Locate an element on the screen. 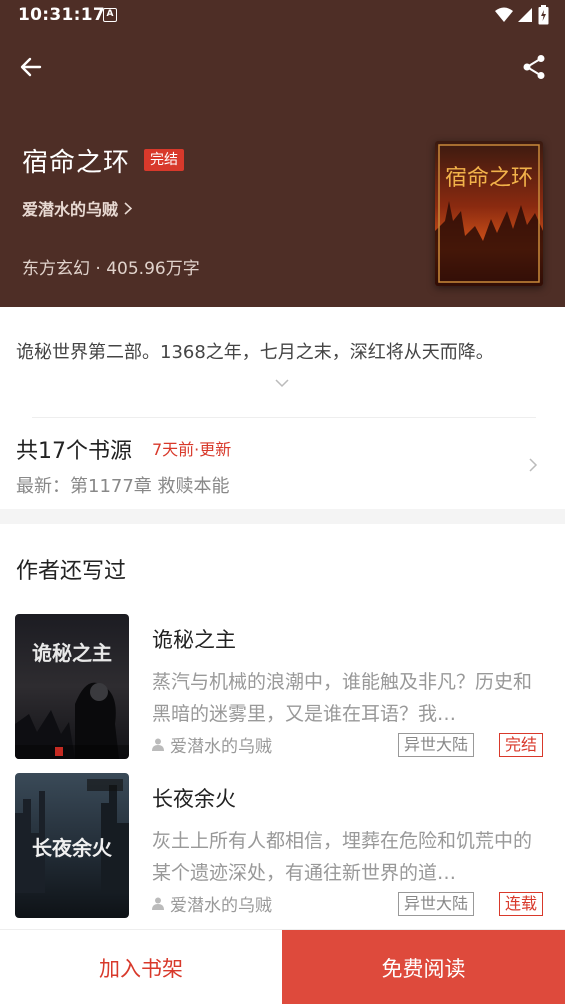 This screenshot has width=565, height=1004. battery-icon is located at coordinates (543, 15).